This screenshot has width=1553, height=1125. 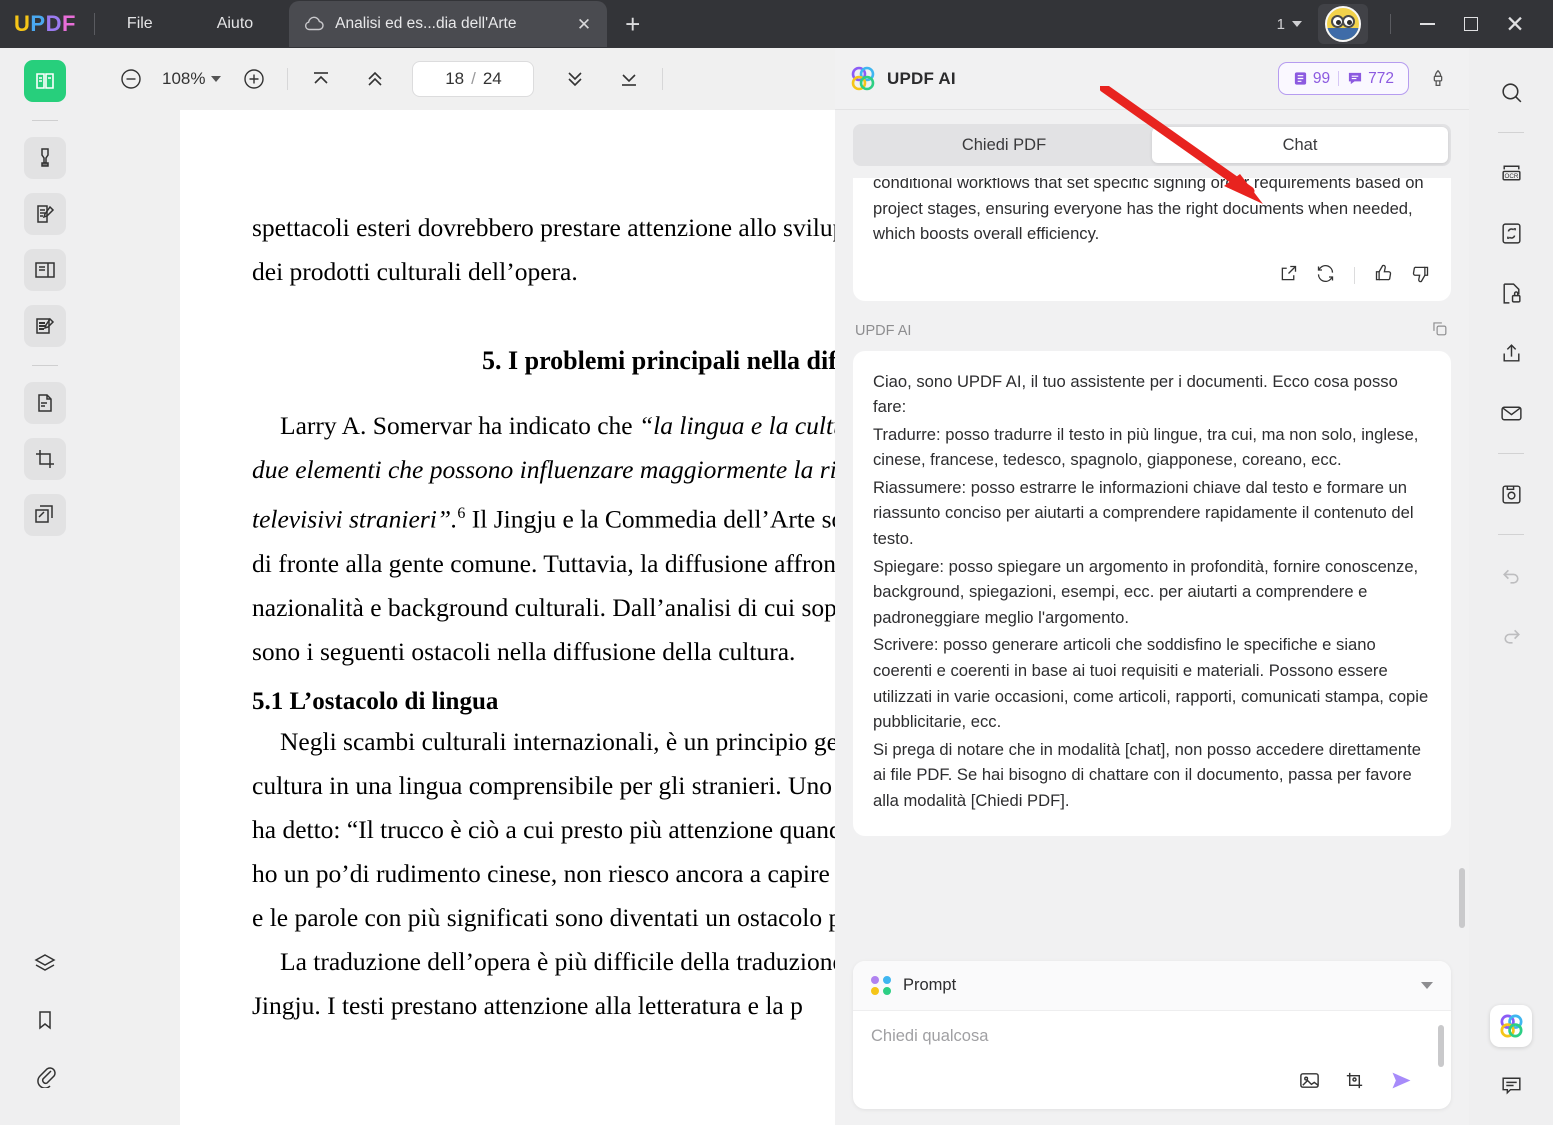 I want to click on zoom-level: 108%, so click(x=183, y=79).